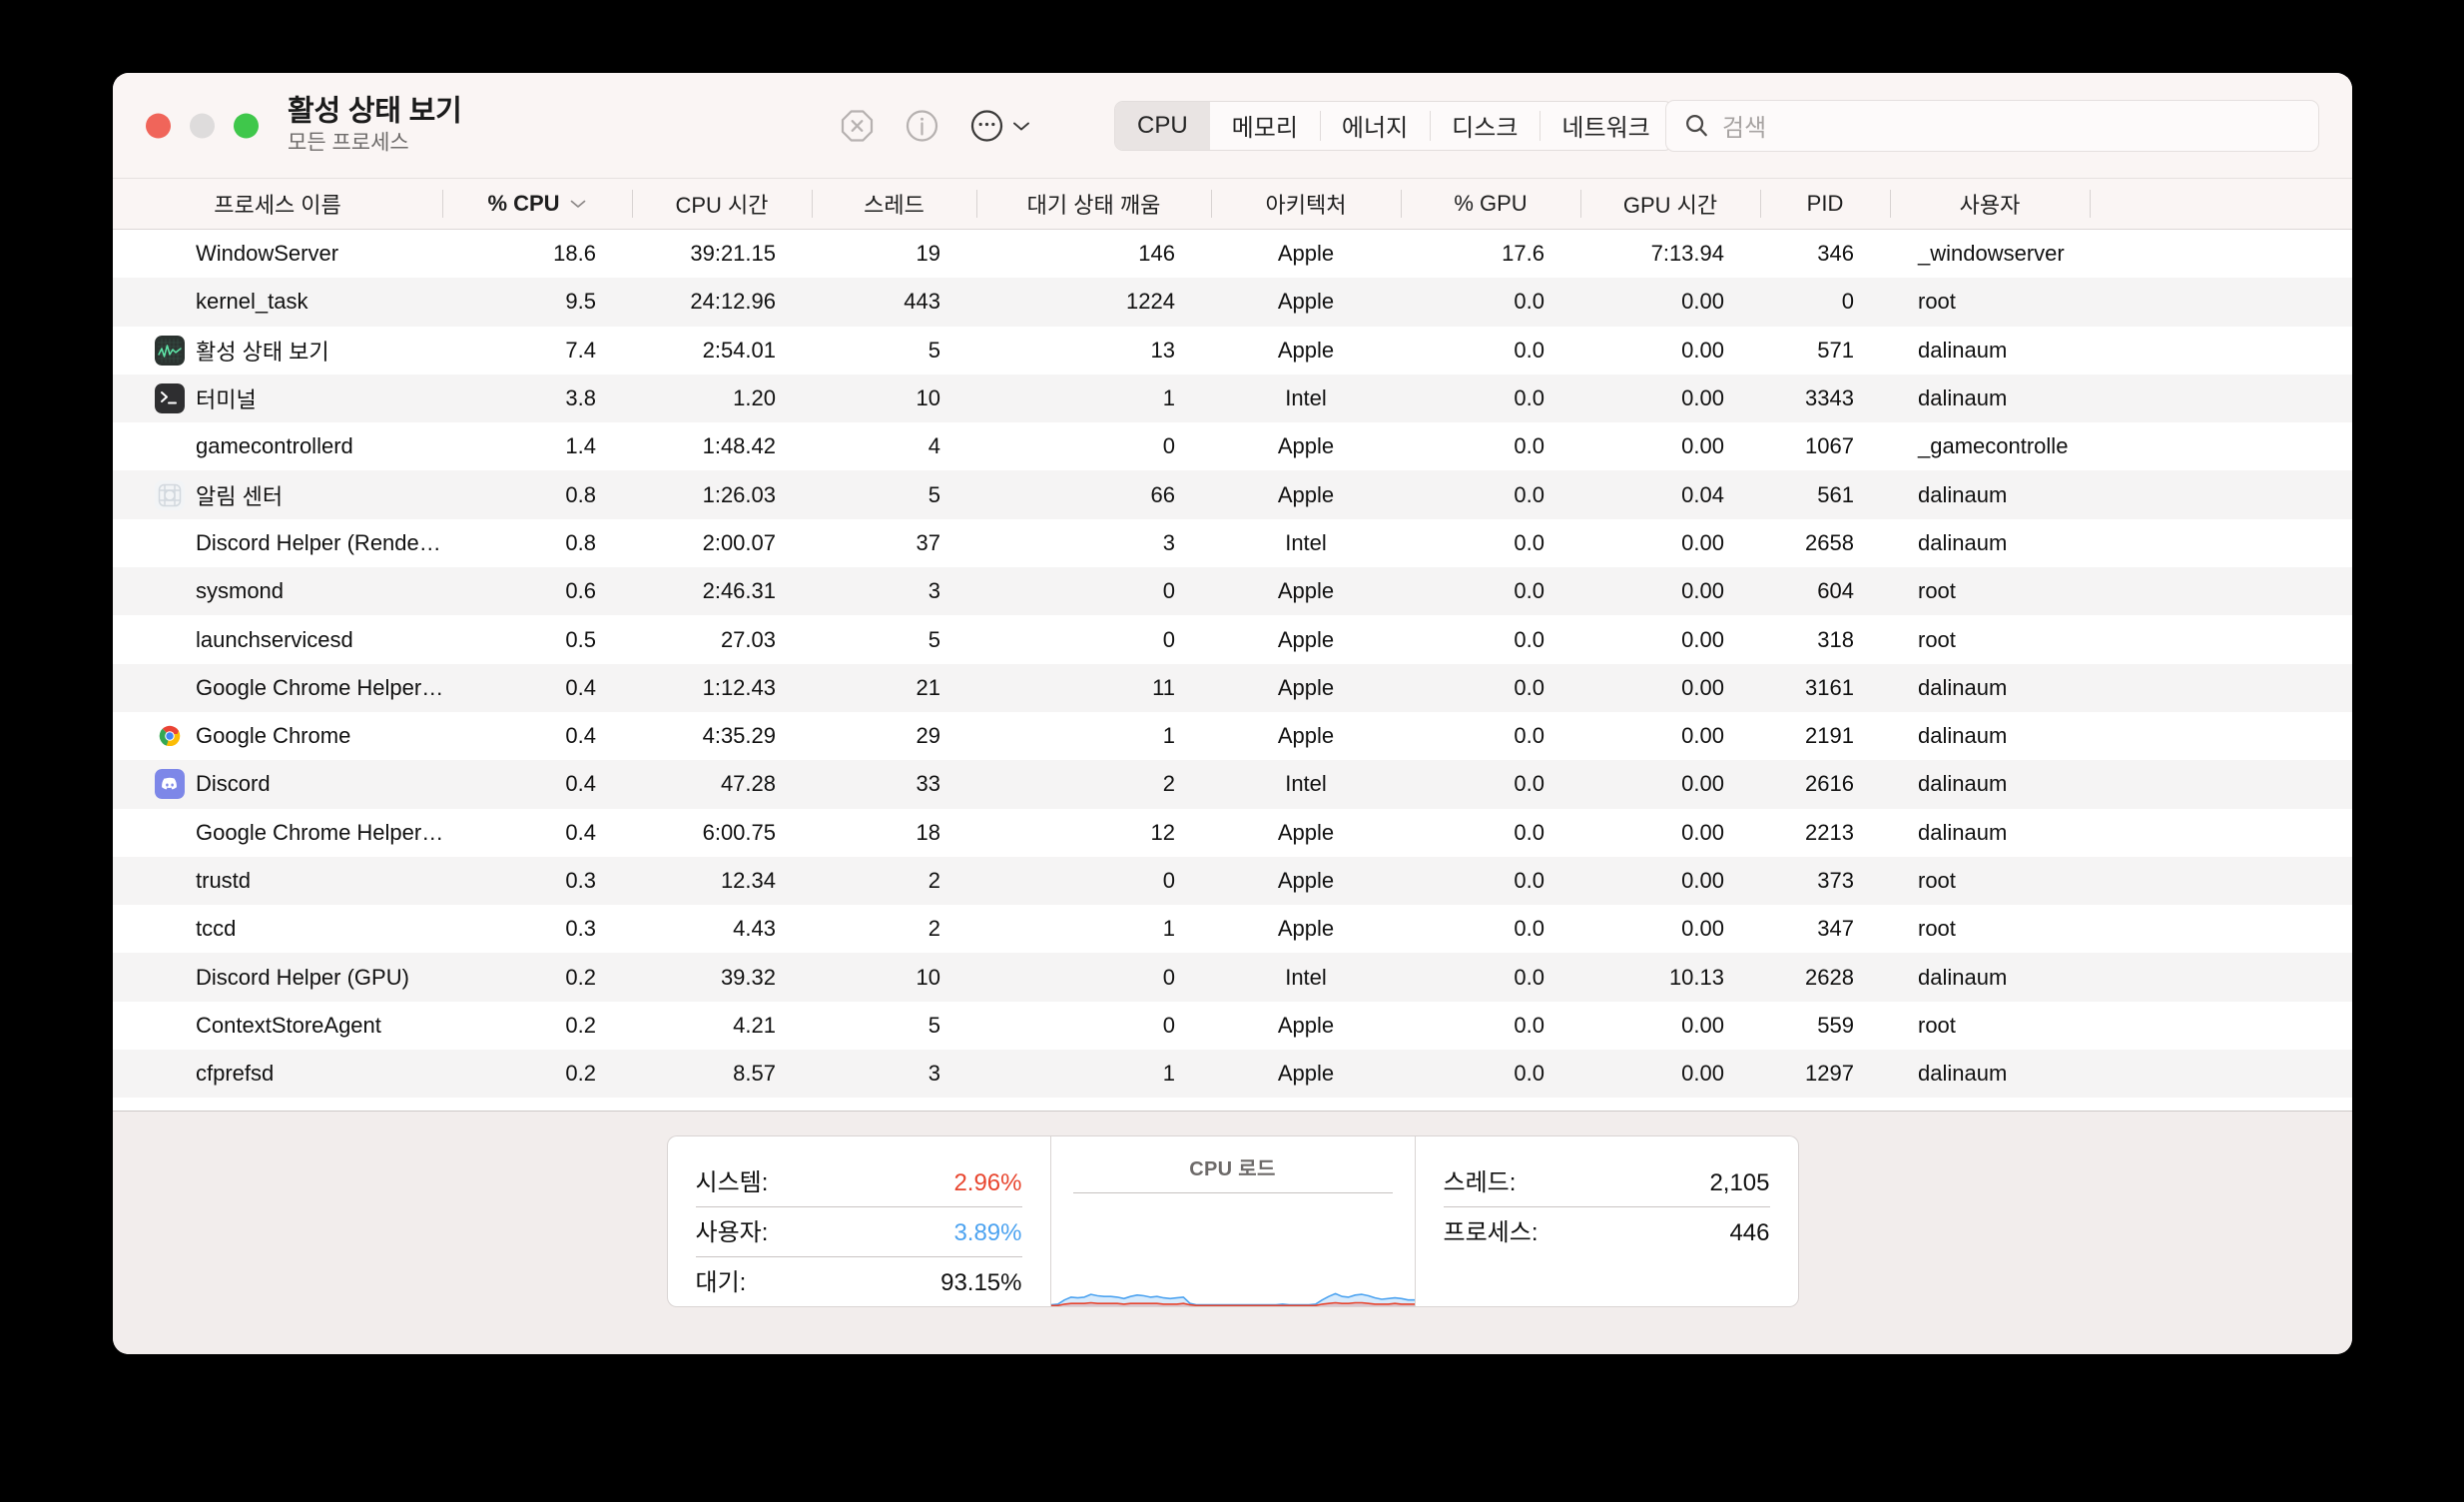 Image resolution: width=2464 pixels, height=1502 pixels. Describe the element at coordinates (202, 126) in the screenshot. I see `minimize-window-button` at that location.